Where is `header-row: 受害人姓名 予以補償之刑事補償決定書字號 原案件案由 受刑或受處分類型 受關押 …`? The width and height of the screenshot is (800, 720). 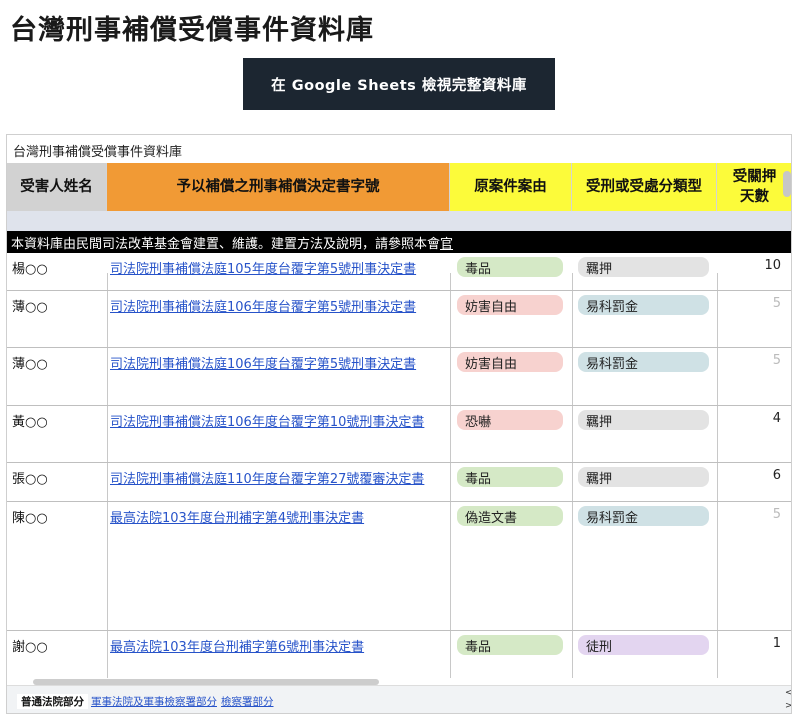 header-row: 受害人姓名 予以補償之刑事補償決定書字號 原案件案由 受刑或受處分類型 受關押 … is located at coordinates (399, 187).